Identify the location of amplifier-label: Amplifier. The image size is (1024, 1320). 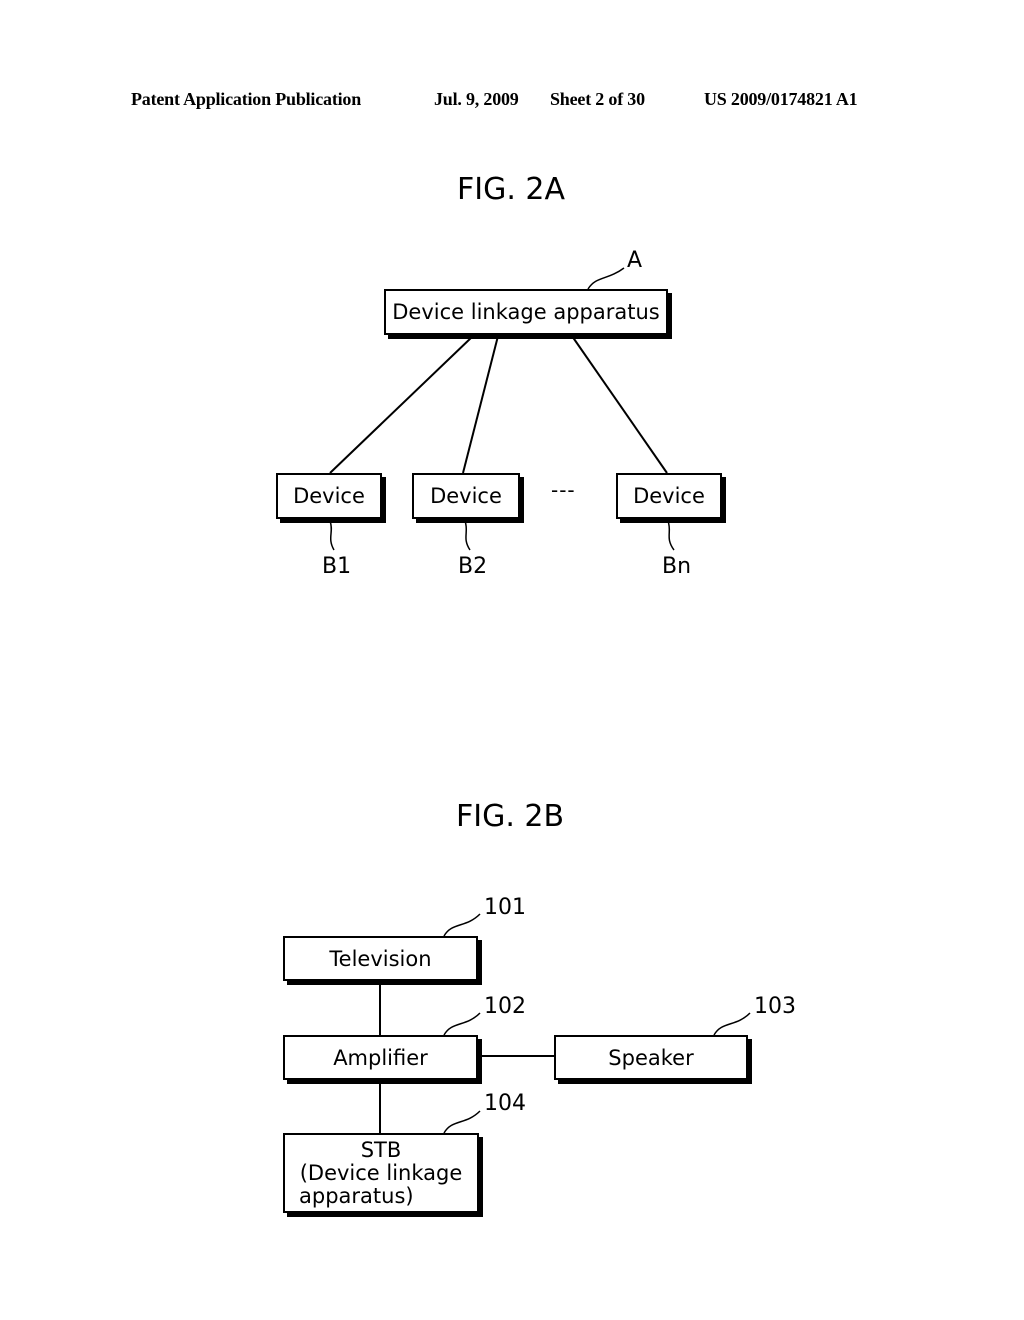
(380, 1057).